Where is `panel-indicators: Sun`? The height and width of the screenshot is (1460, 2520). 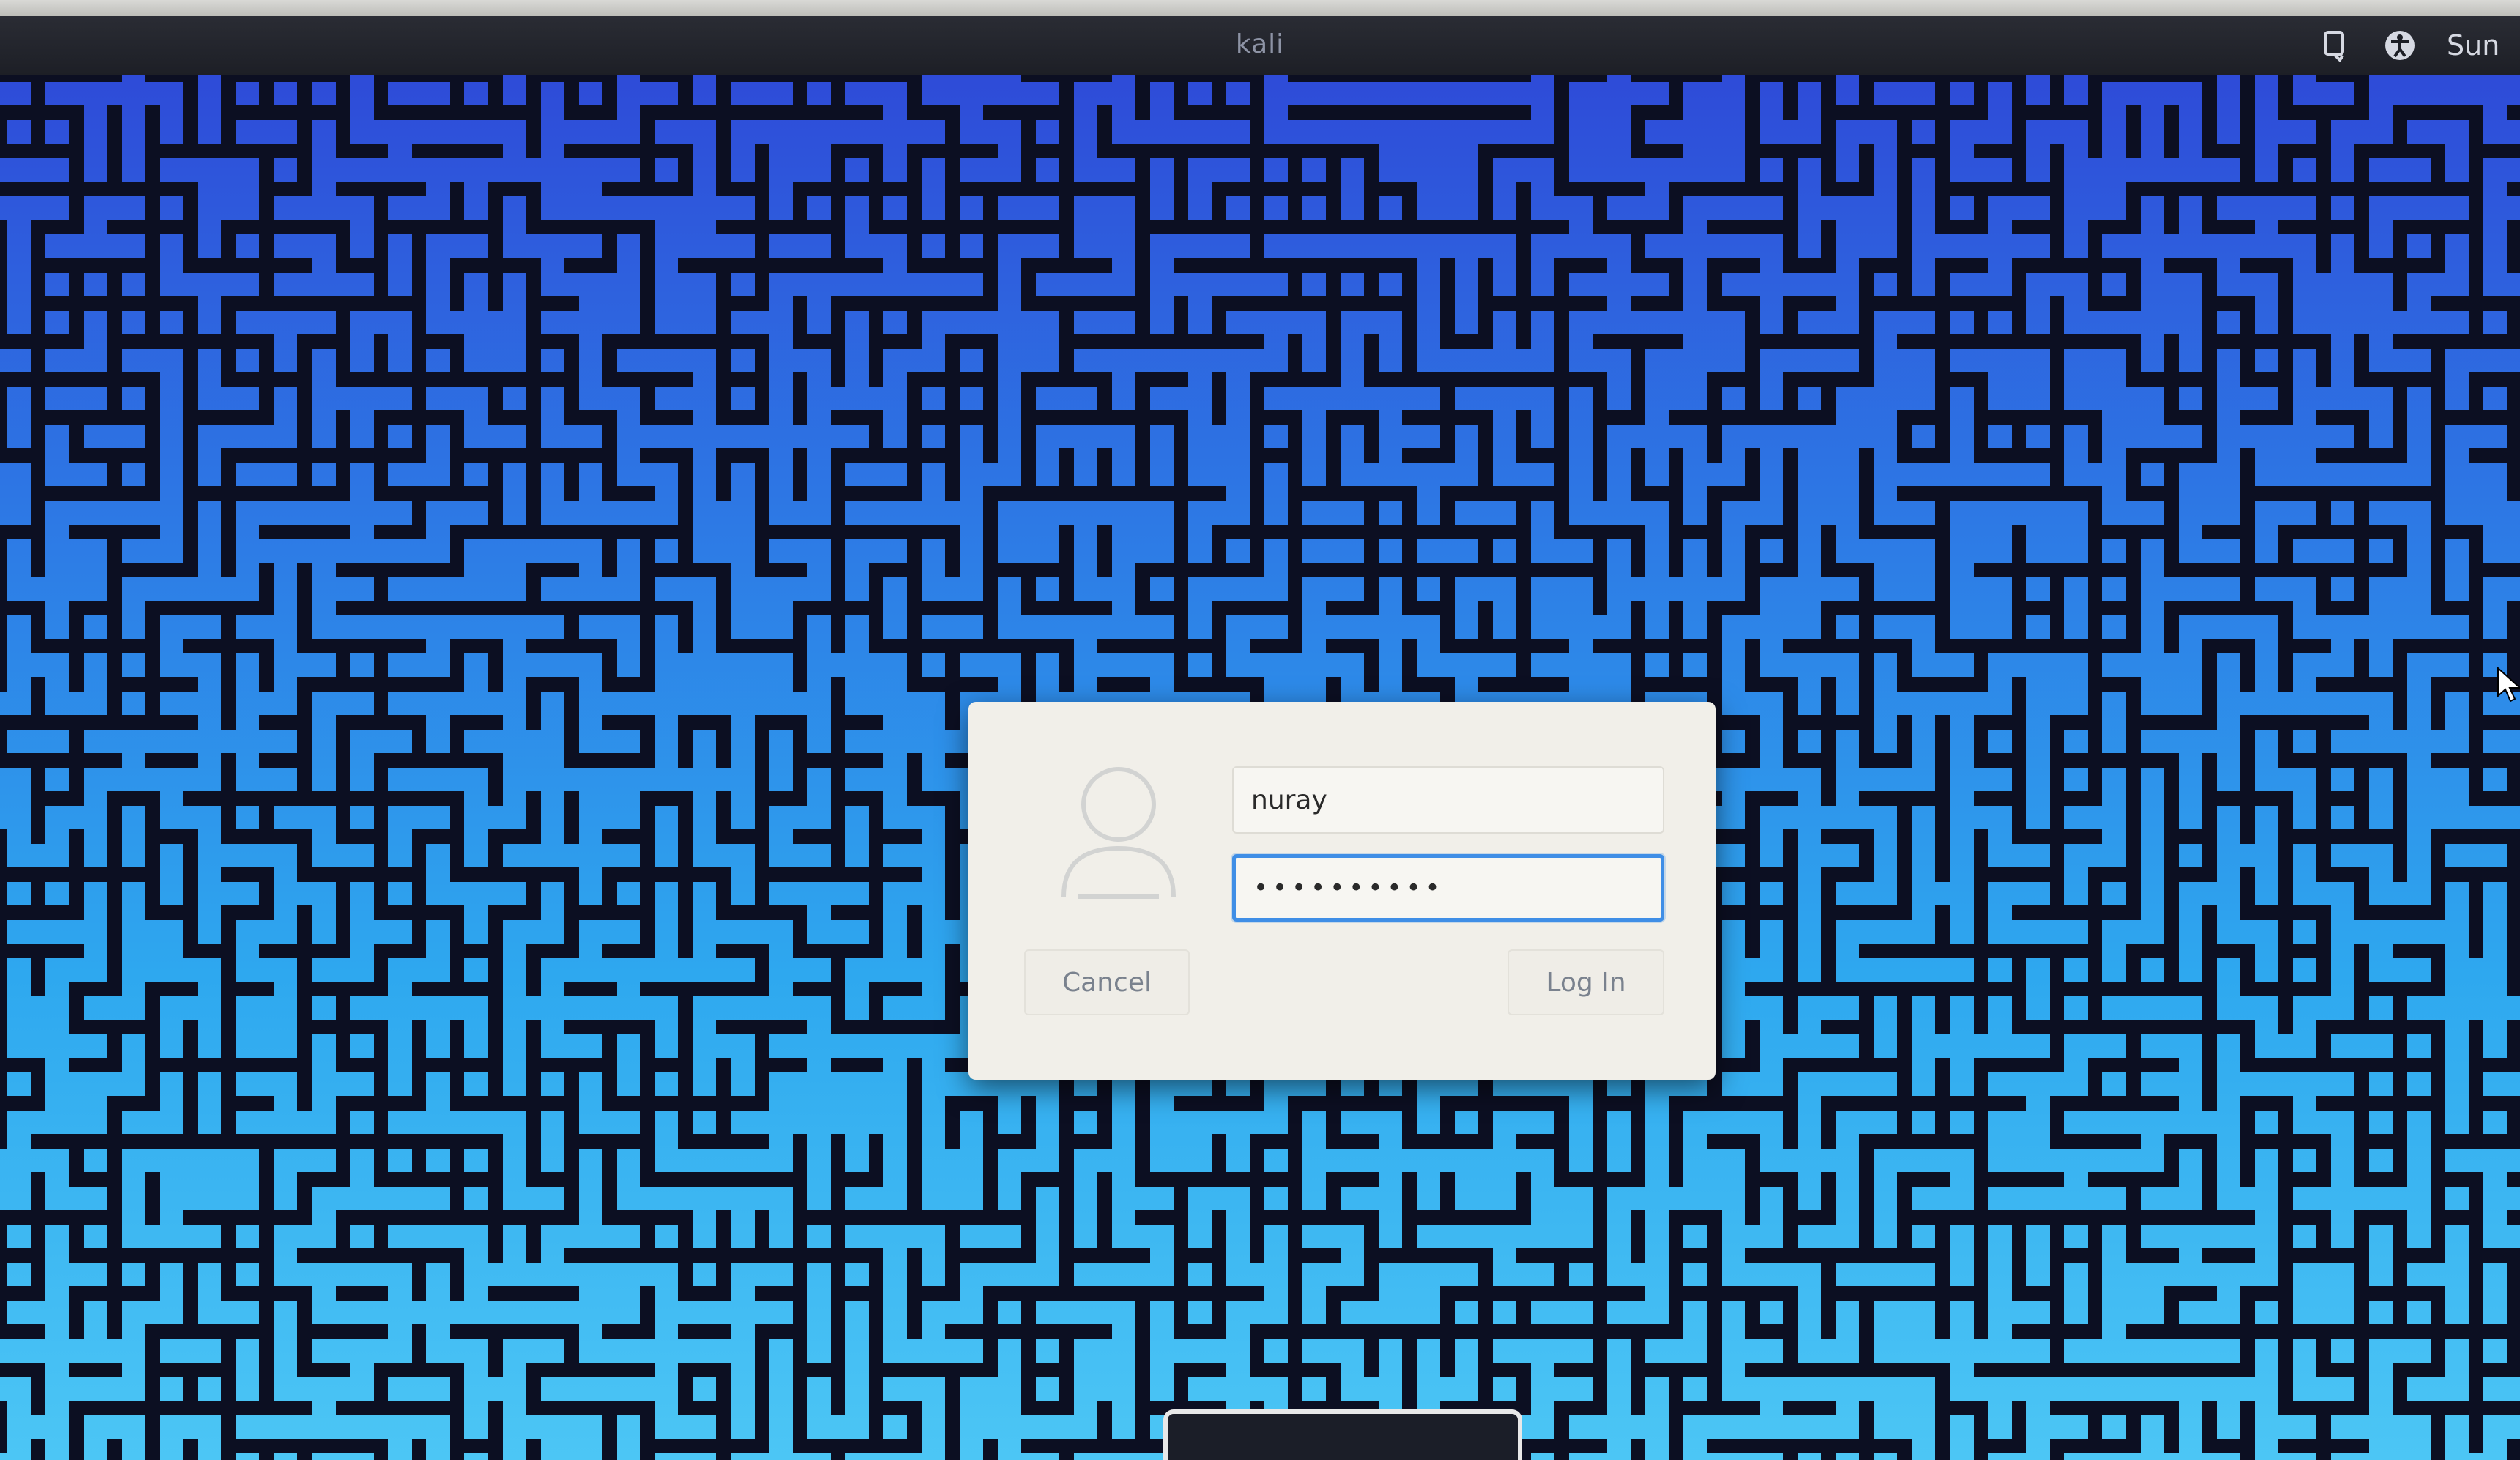 panel-indicators: Sun is located at coordinates (2419, 45).